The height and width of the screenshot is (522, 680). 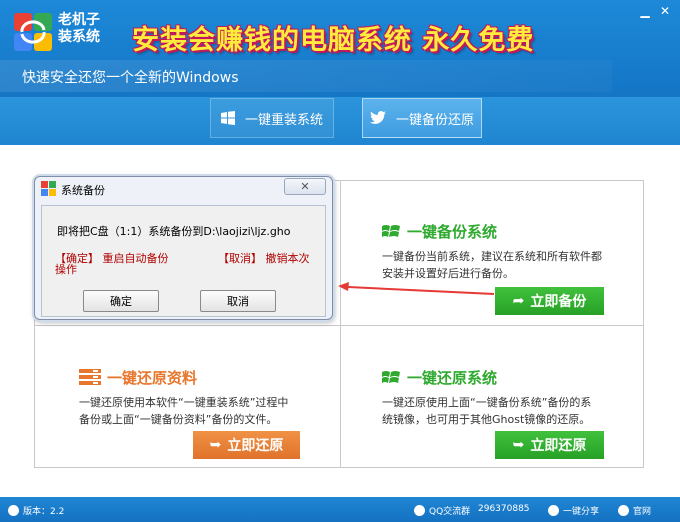 I want to click on qq-number: 296370885, so click(x=504, y=509).